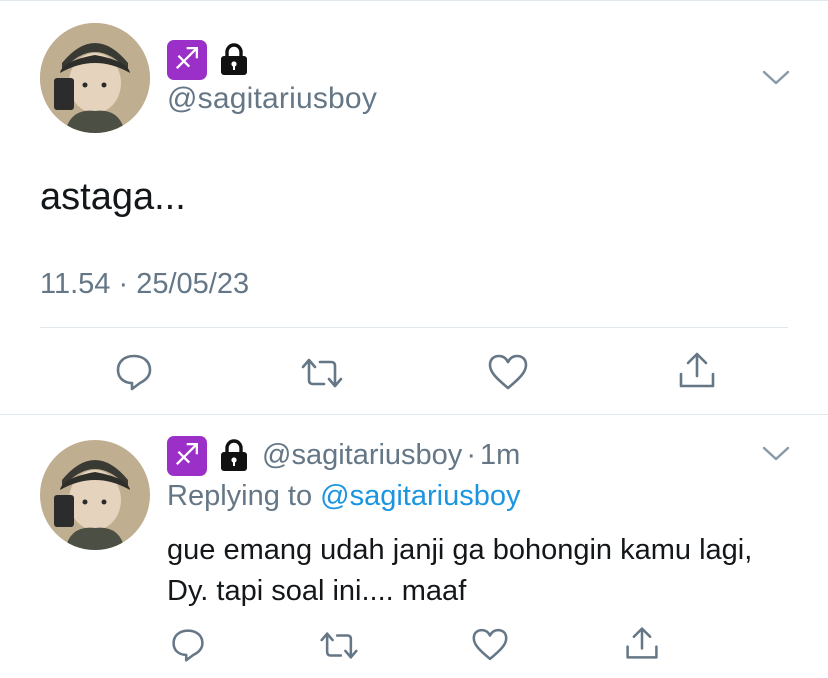 The height and width of the screenshot is (678, 828). I want to click on reply-meta: @sagitariusboy · 1m, so click(391, 455).